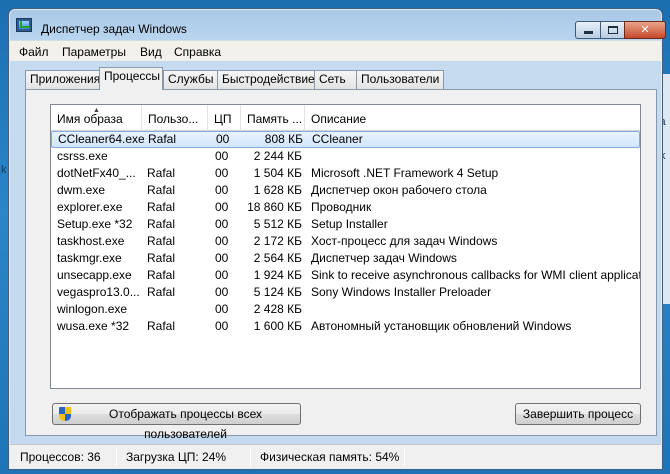  Describe the element at coordinates (114, 29) in the screenshot. I see `window-title: Диспетчер задач Windows` at that location.